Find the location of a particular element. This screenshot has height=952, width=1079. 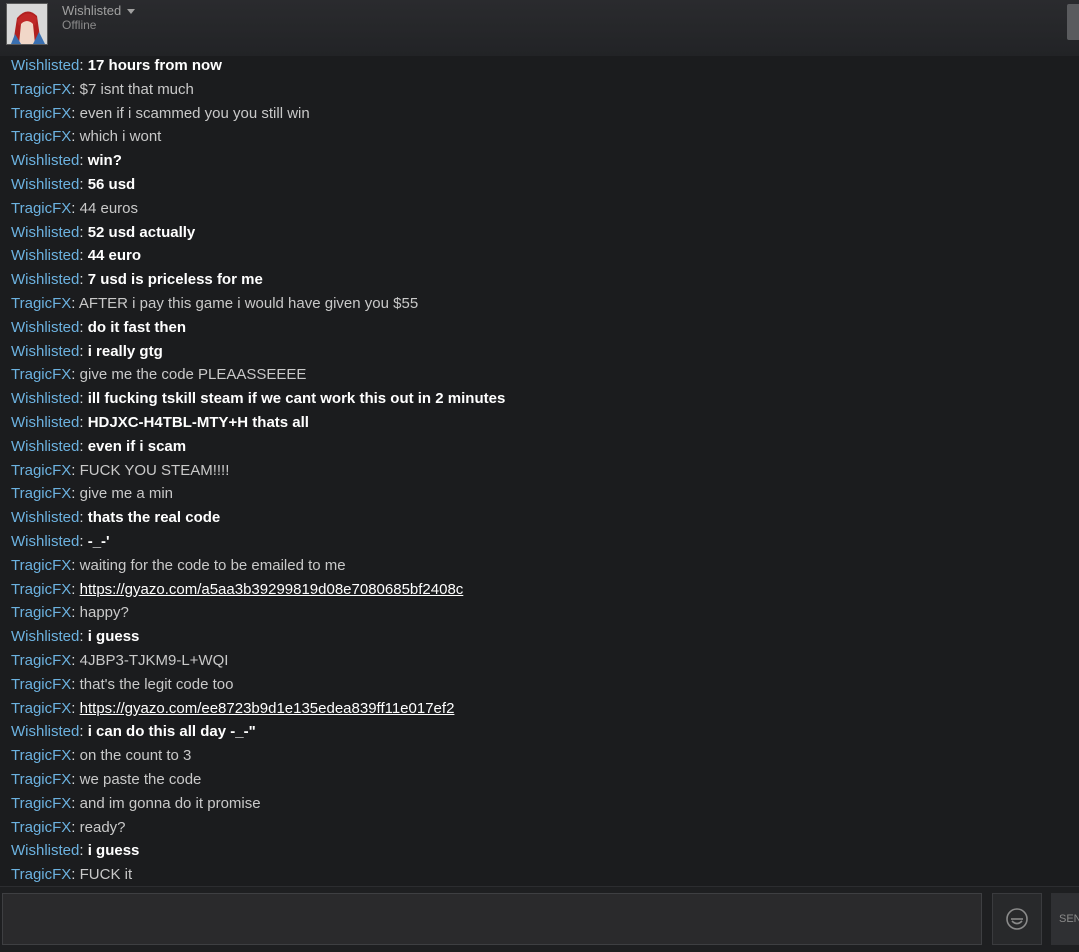

message-text: i can do this all day -_-" is located at coordinates (171, 732).